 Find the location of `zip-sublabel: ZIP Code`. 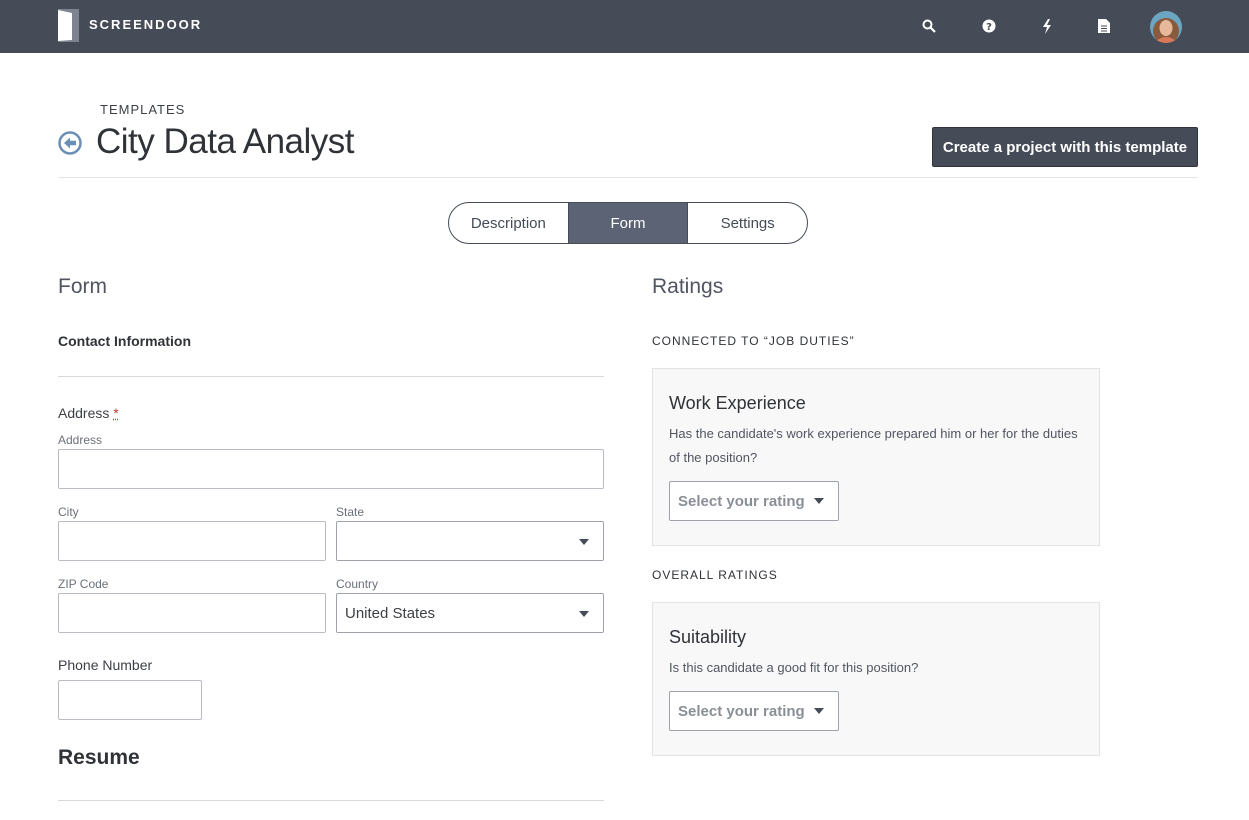

zip-sublabel: ZIP Code is located at coordinates (83, 584).